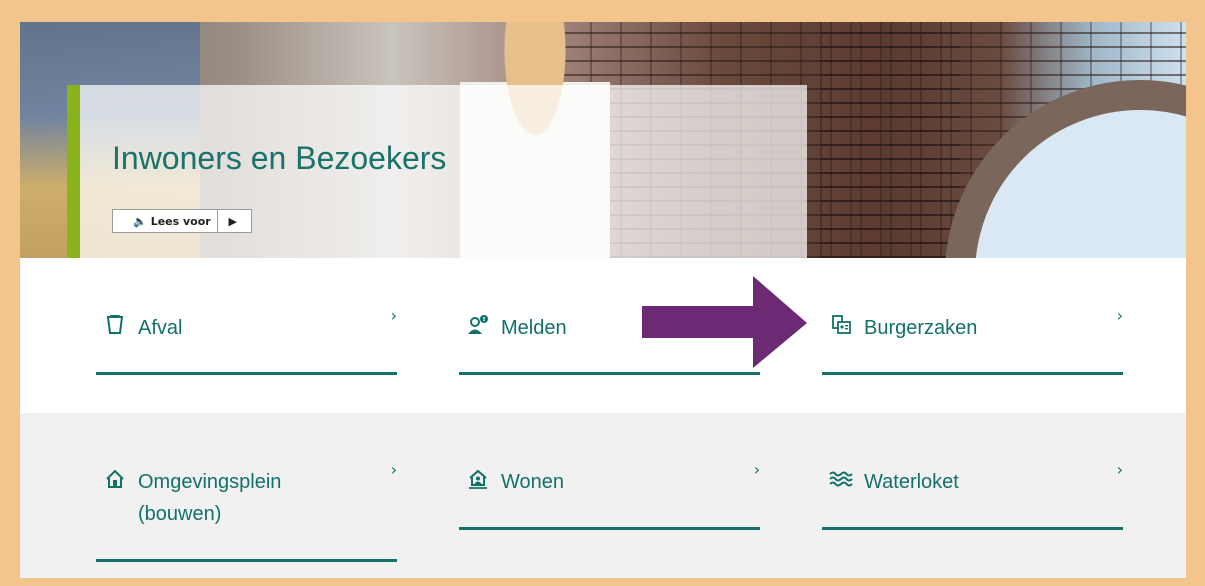 The image size is (1205, 586). I want to click on tile-label: Wonen, so click(533, 482).